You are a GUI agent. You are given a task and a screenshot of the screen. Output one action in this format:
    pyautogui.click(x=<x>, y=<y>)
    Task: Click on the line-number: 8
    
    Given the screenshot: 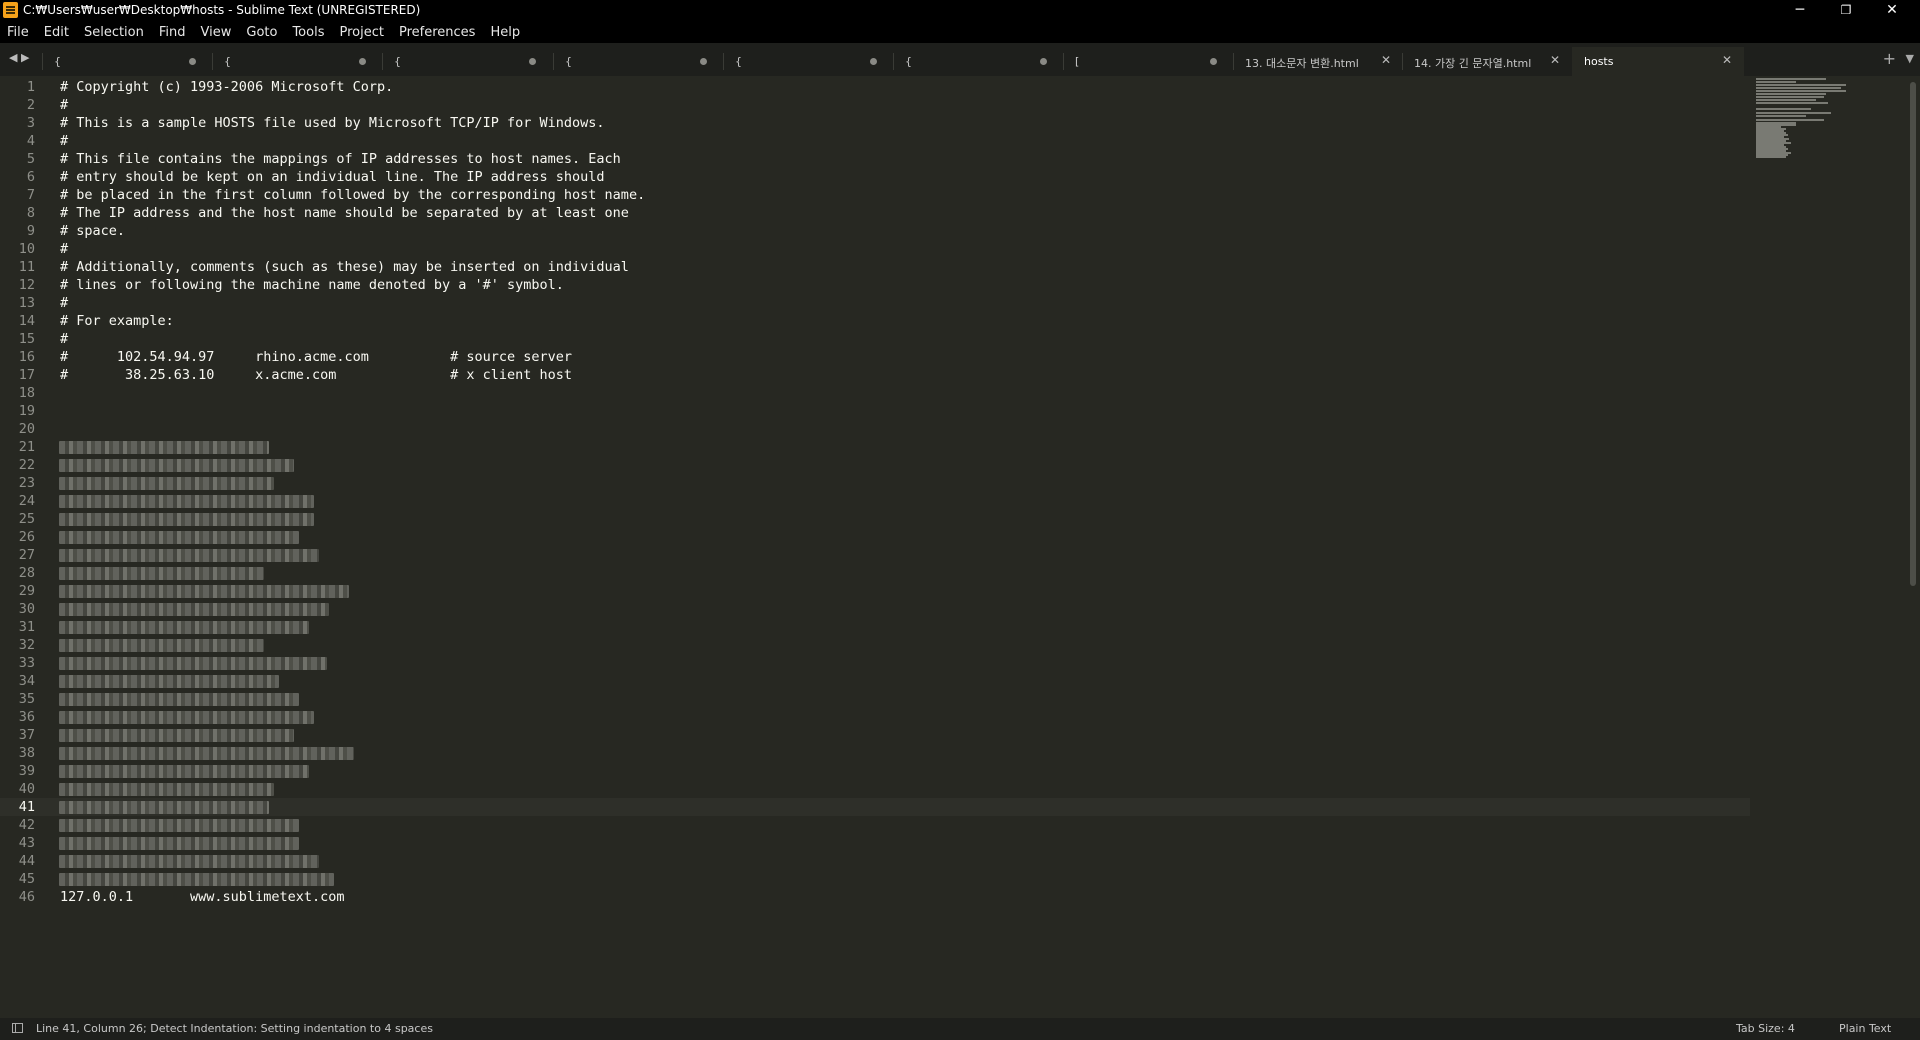 What is the action you would take?
    pyautogui.click(x=30, y=213)
    